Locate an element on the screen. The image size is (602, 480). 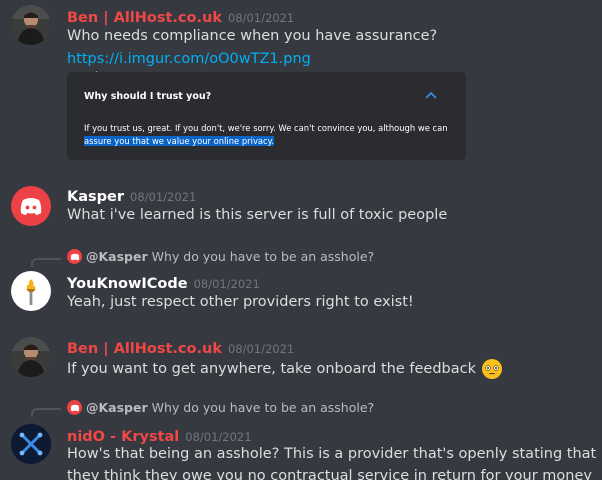
message-header: nidO - Krystal 08/01/2021 is located at coordinates (159, 435).